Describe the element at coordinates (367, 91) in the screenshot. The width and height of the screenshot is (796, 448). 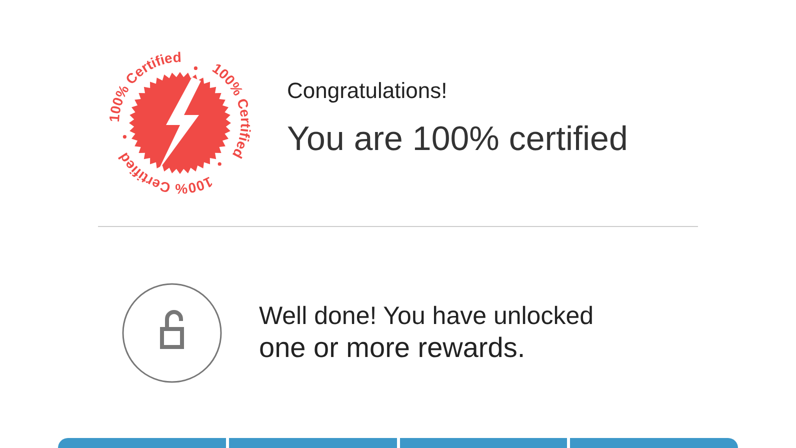
I see `greeting-text: Congratulations!` at that location.